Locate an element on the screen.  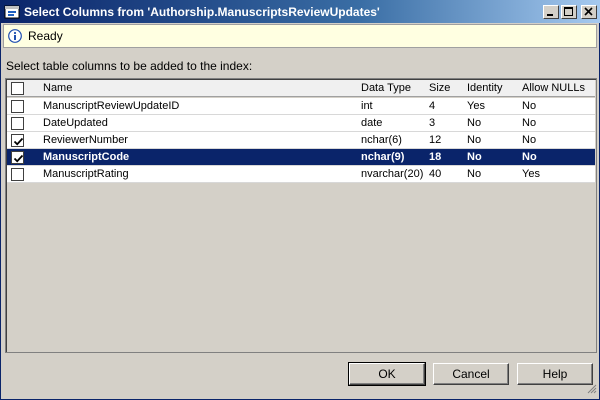
header-name: Name is located at coordinates (198, 88).